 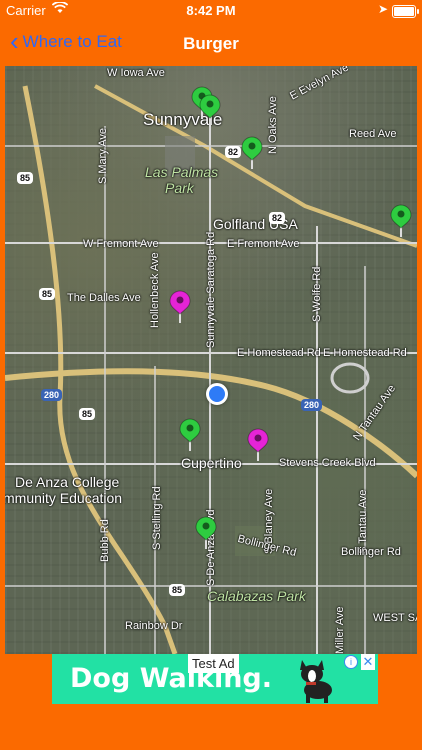 What do you see at coordinates (368, 662) in the screenshot?
I see `ad-close-icon: ✕` at bounding box center [368, 662].